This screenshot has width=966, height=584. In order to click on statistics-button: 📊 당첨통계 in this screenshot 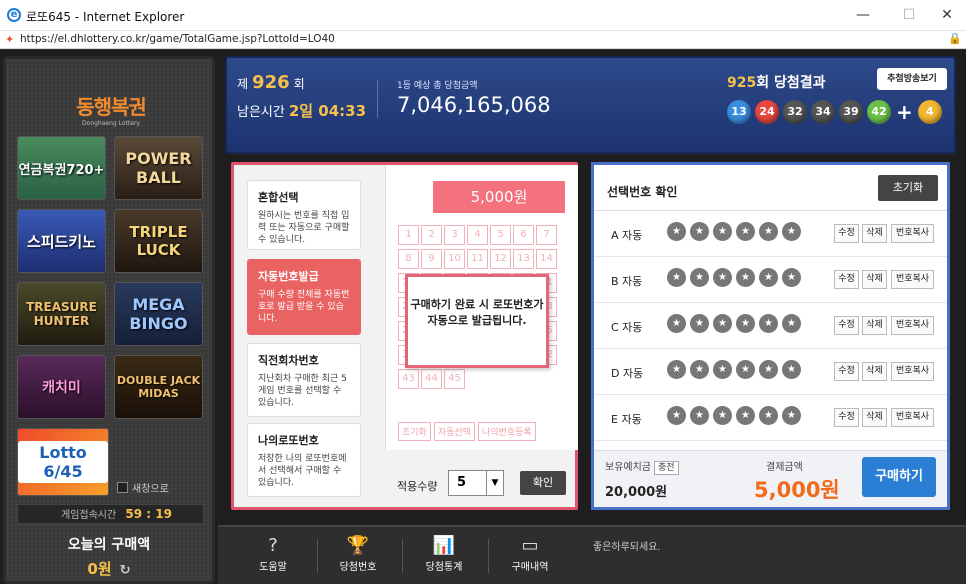, I will do `click(444, 553)`.